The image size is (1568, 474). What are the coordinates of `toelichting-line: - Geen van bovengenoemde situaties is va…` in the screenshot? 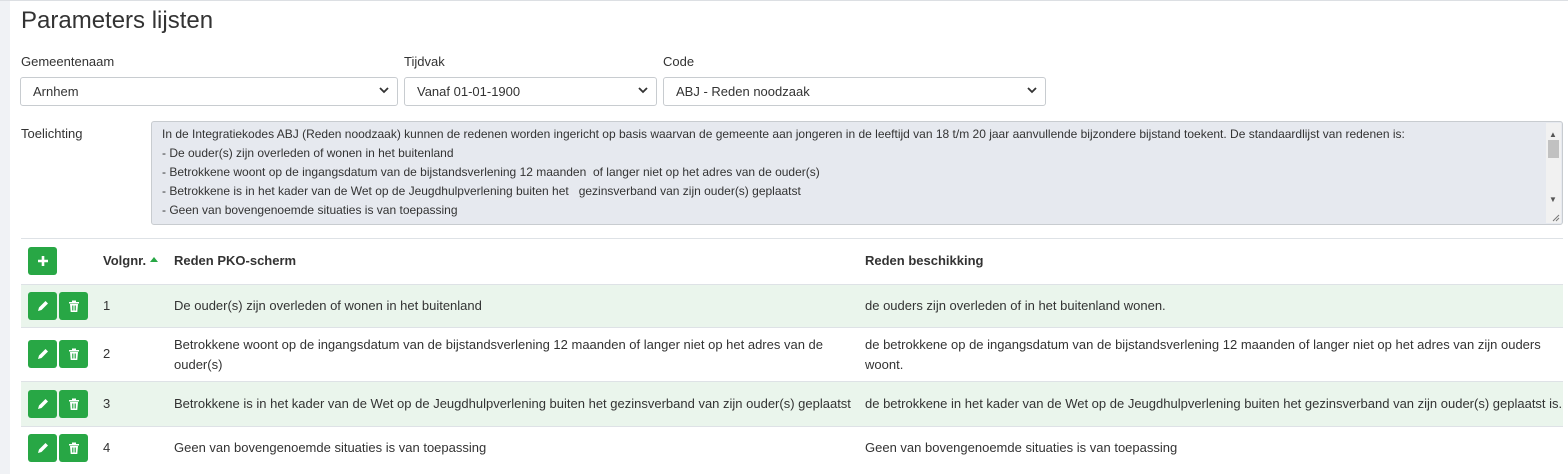 It's located at (310, 210).